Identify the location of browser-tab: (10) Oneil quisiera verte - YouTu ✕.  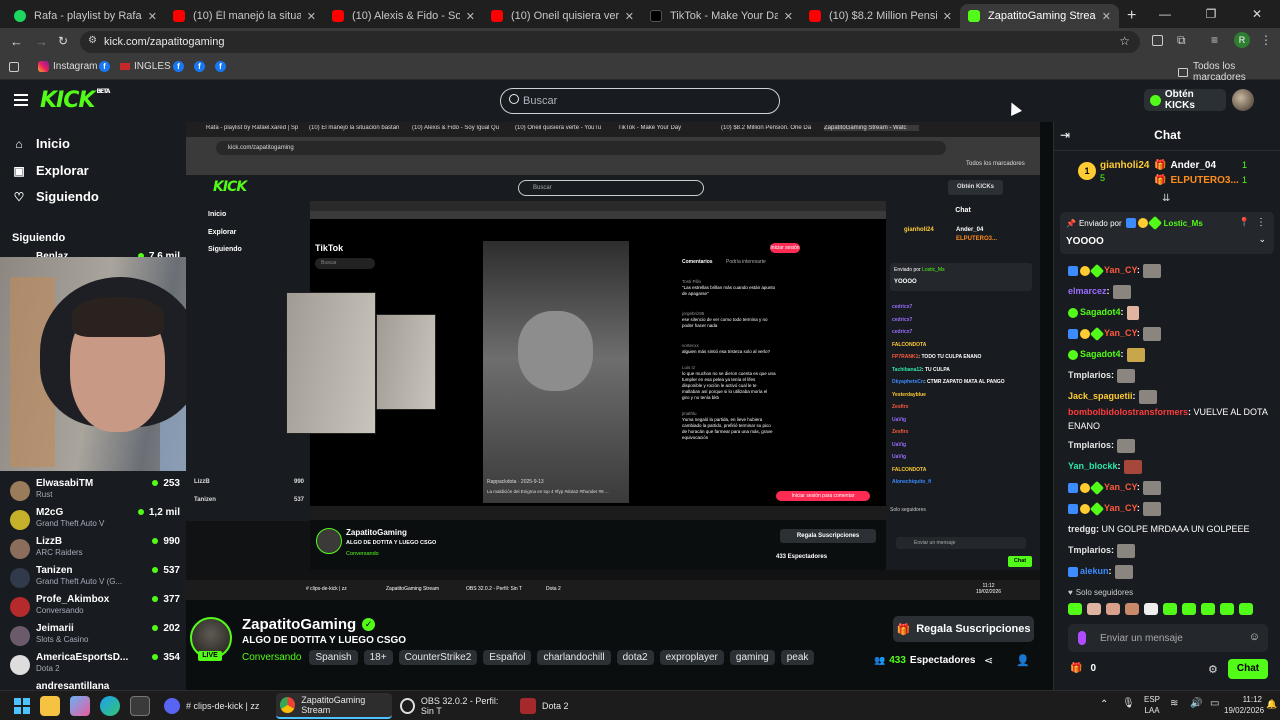
(562, 16).